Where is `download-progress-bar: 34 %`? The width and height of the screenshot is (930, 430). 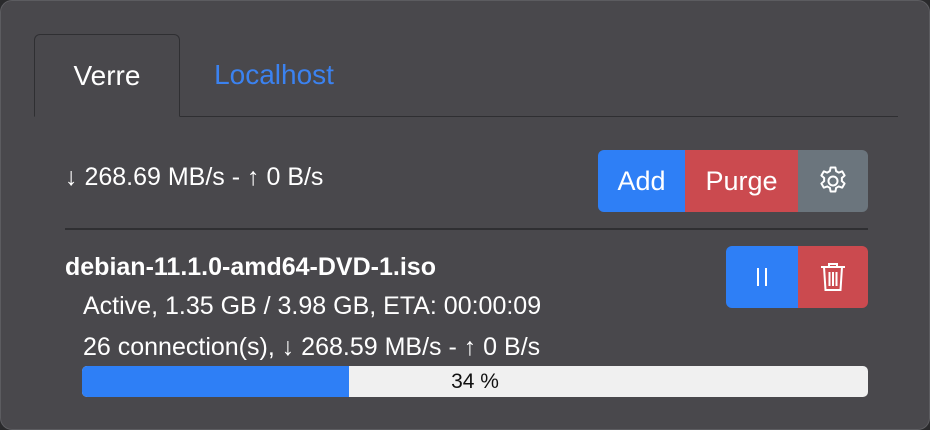 download-progress-bar: 34 % is located at coordinates (475, 381).